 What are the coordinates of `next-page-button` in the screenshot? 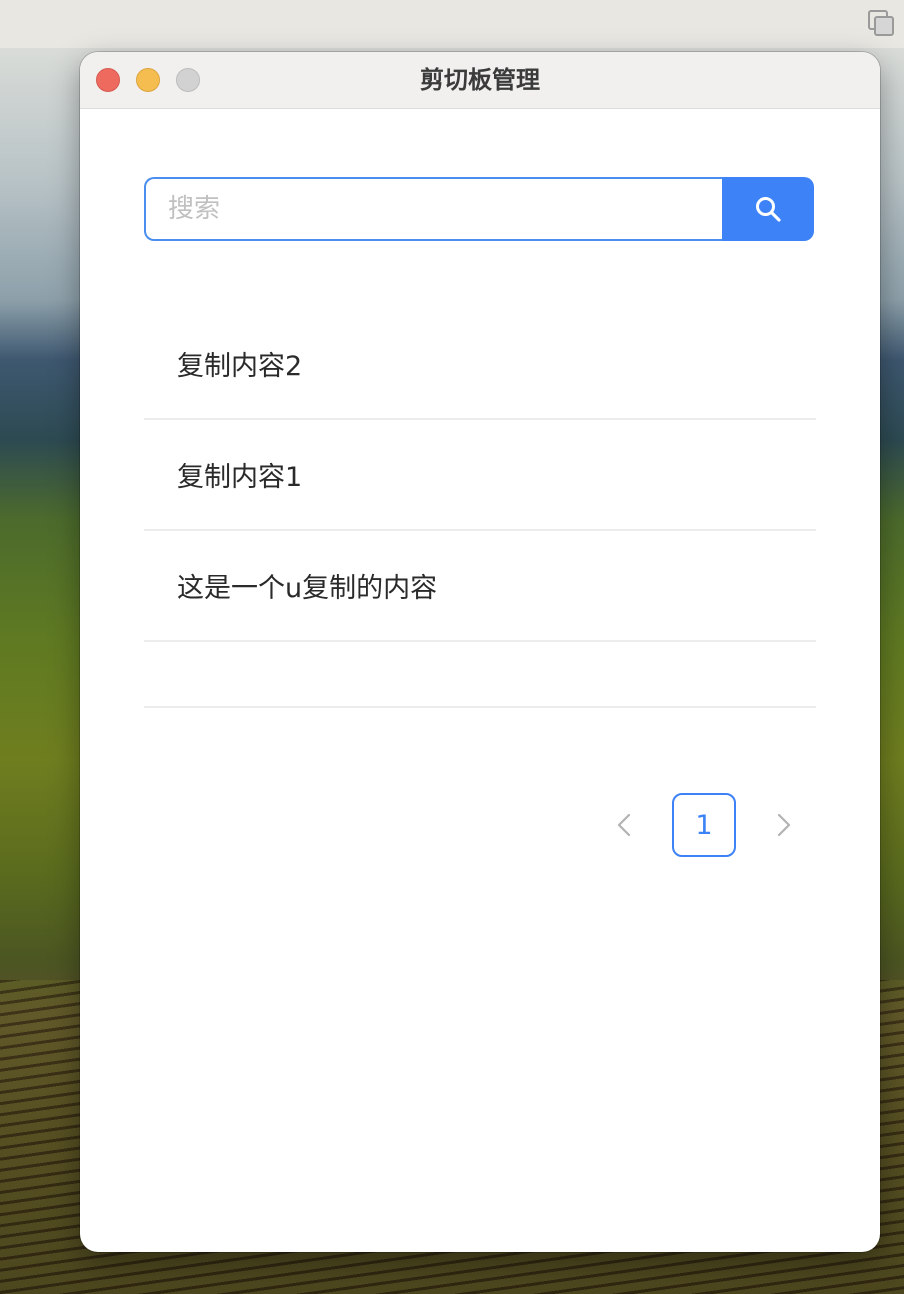 It's located at (784, 825).